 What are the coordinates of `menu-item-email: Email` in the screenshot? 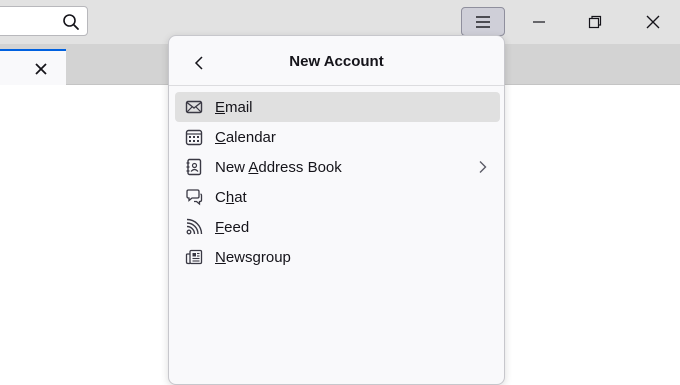 It's located at (337, 107).